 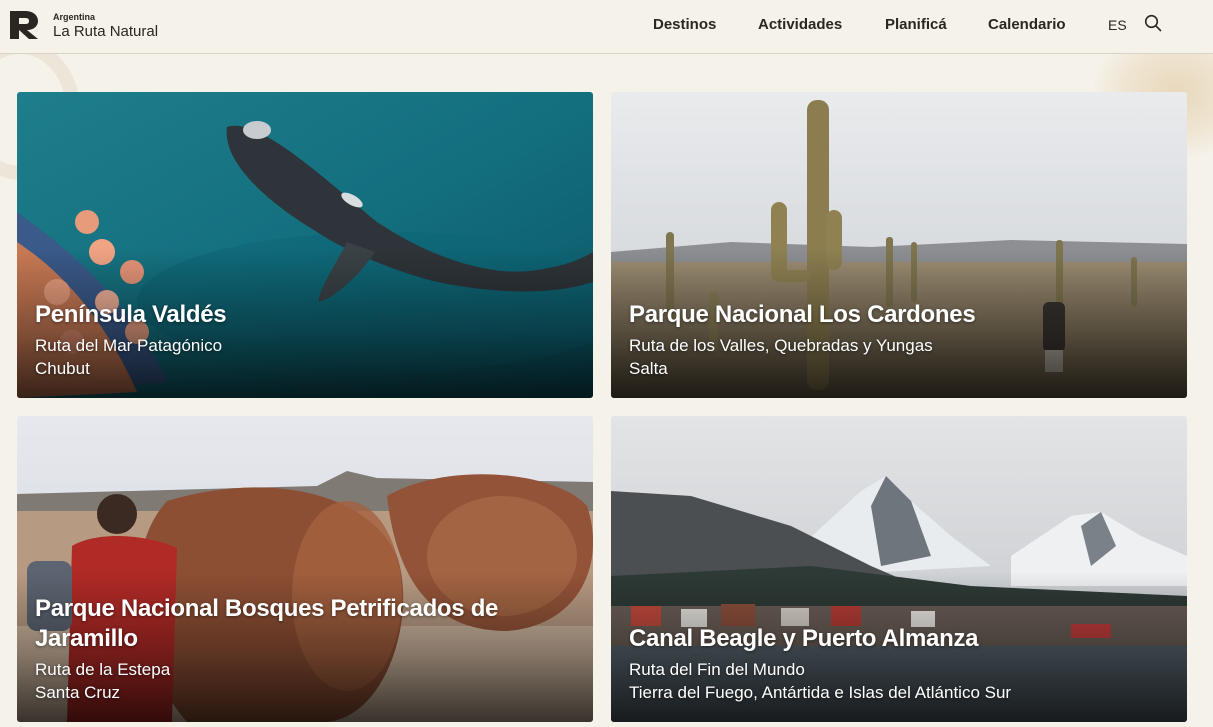 What do you see at coordinates (648, 368) in the screenshot?
I see `card-province: Salta` at bounding box center [648, 368].